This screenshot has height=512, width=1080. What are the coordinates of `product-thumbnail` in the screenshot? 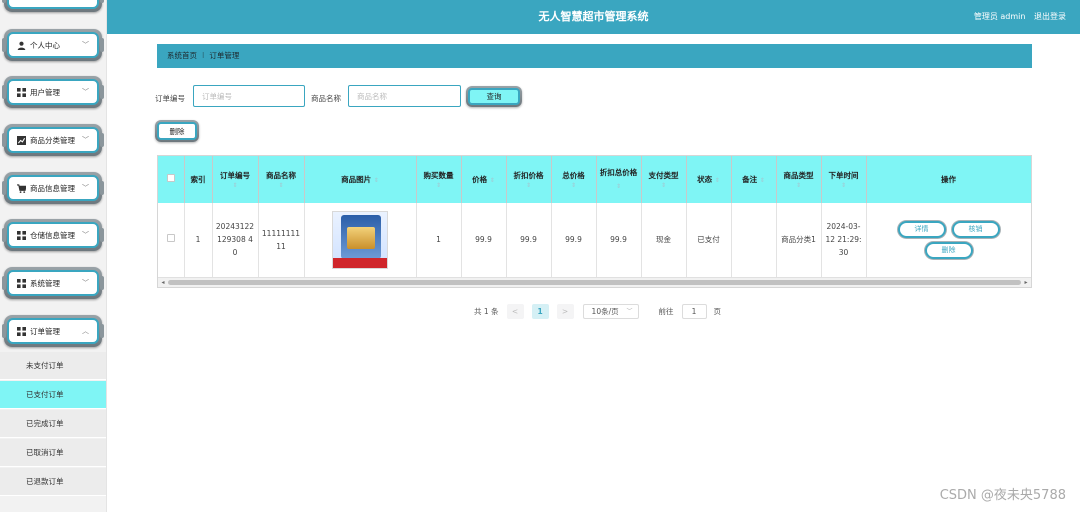 It's located at (360, 239).